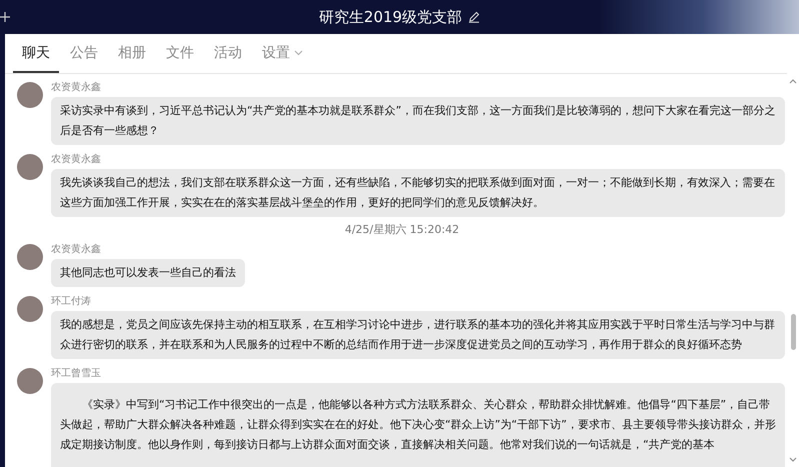 This screenshot has height=467, width=799. I want to click on tab: 公告, so click(84, 54).